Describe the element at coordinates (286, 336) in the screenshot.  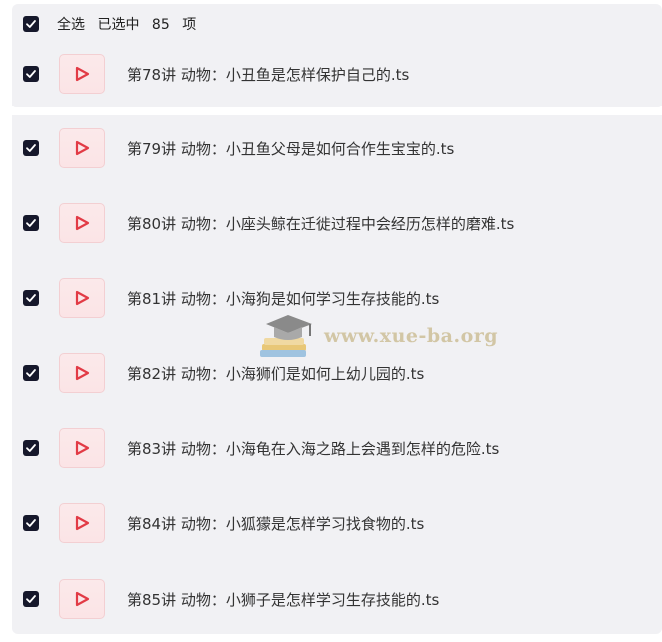
I see `graduation-cap-books-icon` at that location.